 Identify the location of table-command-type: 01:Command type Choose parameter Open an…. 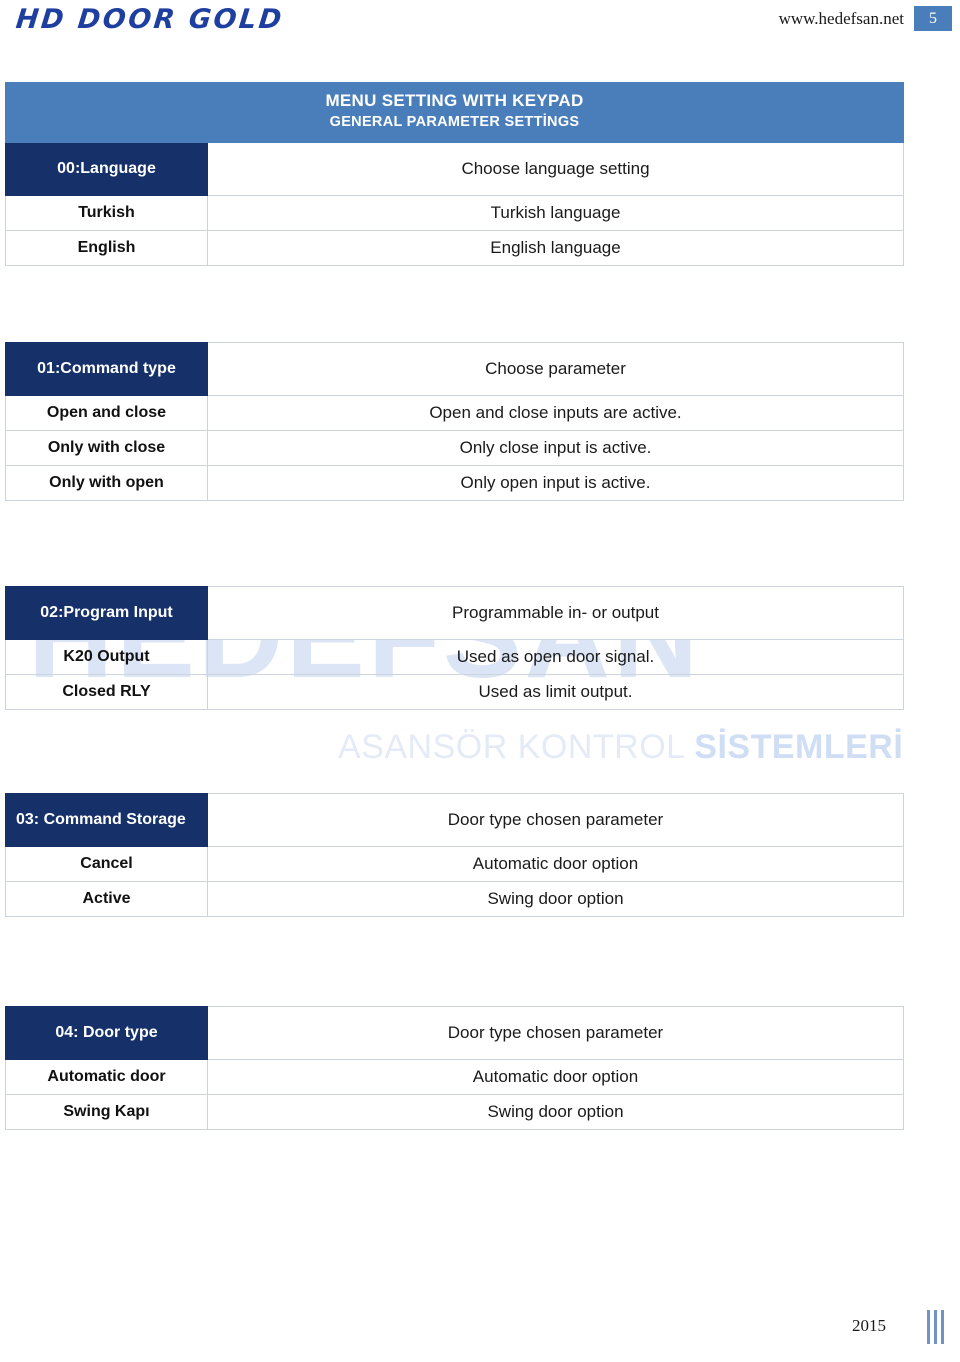
(454, 421).